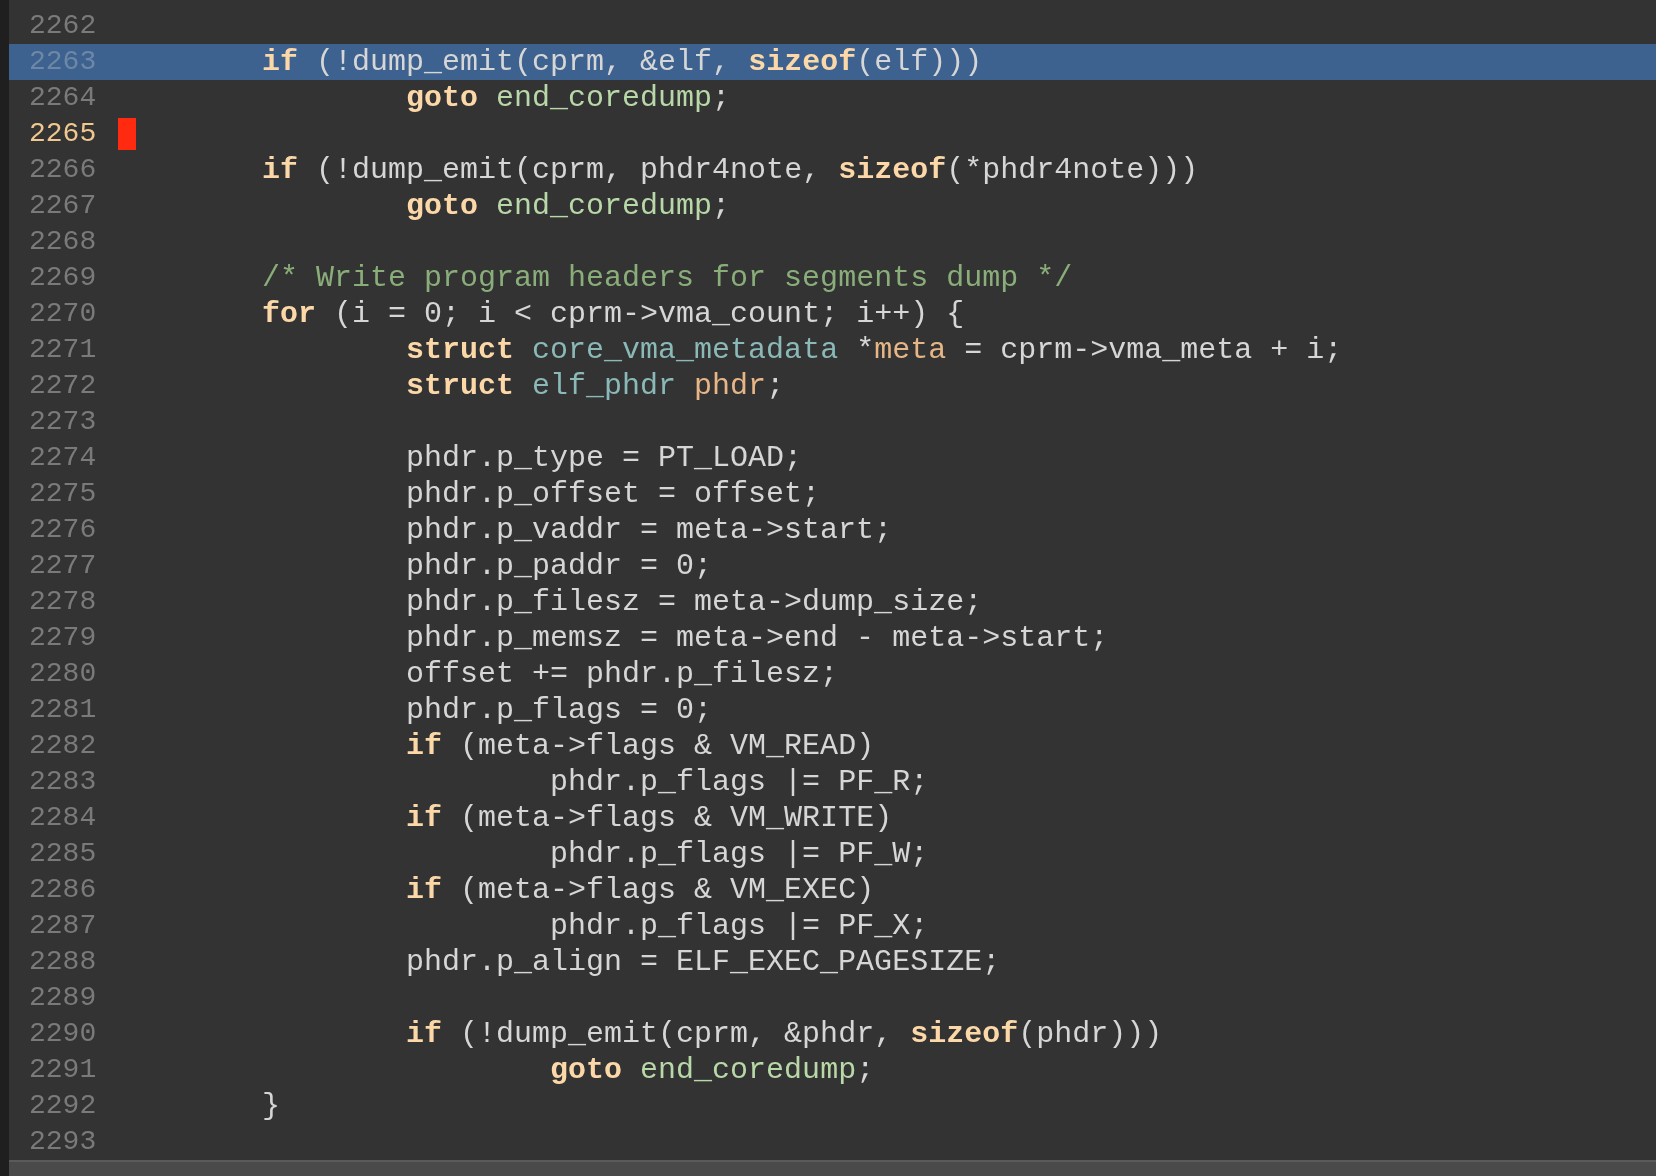 This screenshot has width=1656, height=1176. I want to click on code-line: struct core_vma_metadata *meta = cprm->vma_meta + i;, so click(874, 350).